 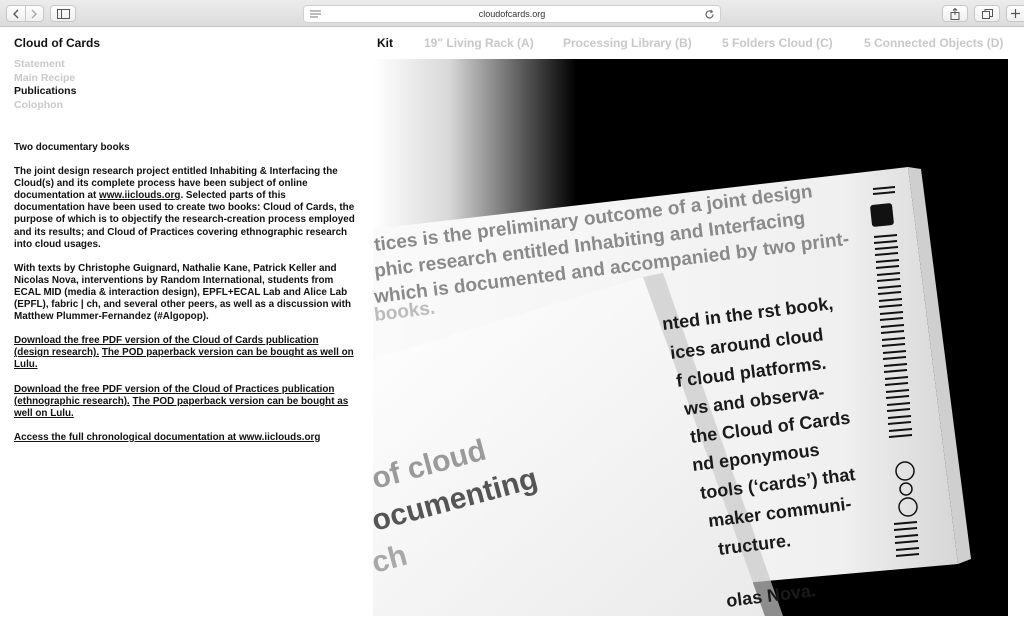 I want to click on reader-icon, so click(x=315, y=14).